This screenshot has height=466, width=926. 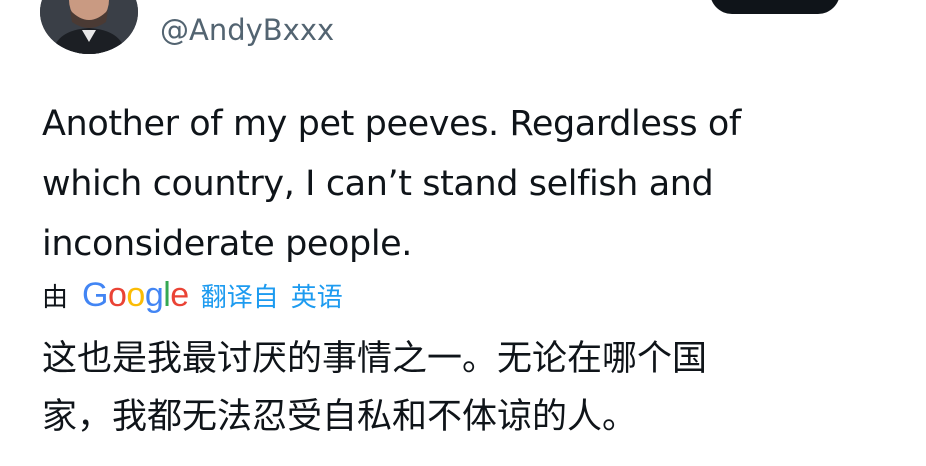 What do you see at coordinates (240, 295) in the screenshot?
I see `translated-from-label: 翻译自` at bounding box center [240, 295].